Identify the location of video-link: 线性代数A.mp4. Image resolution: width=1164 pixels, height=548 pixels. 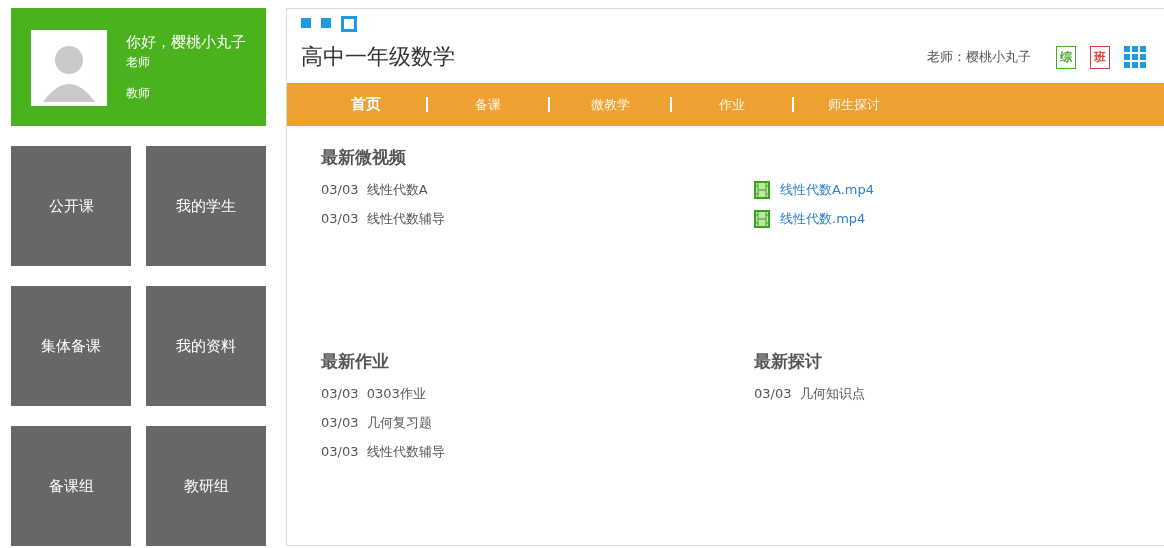
(827, 189).